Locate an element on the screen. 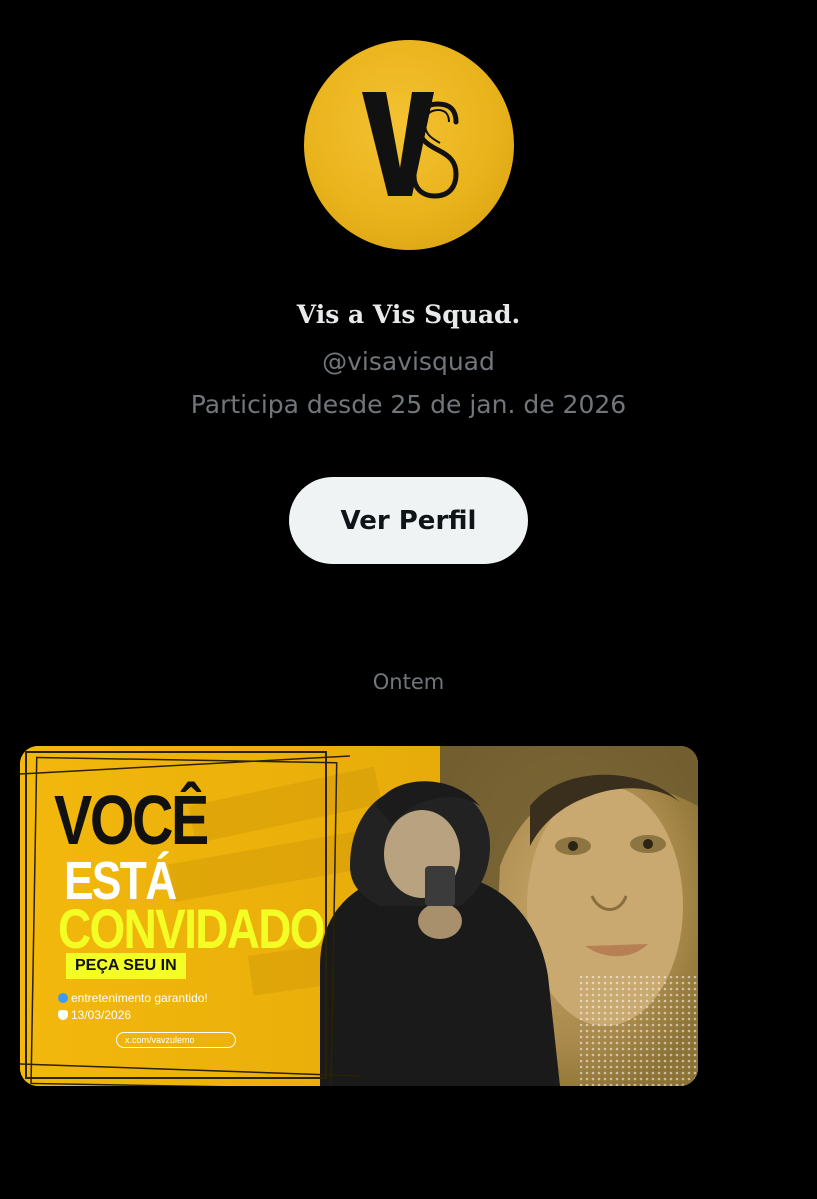 The height and width of the screenshot is (1199, 817). vs-logo is located at coordinates (410, 145).